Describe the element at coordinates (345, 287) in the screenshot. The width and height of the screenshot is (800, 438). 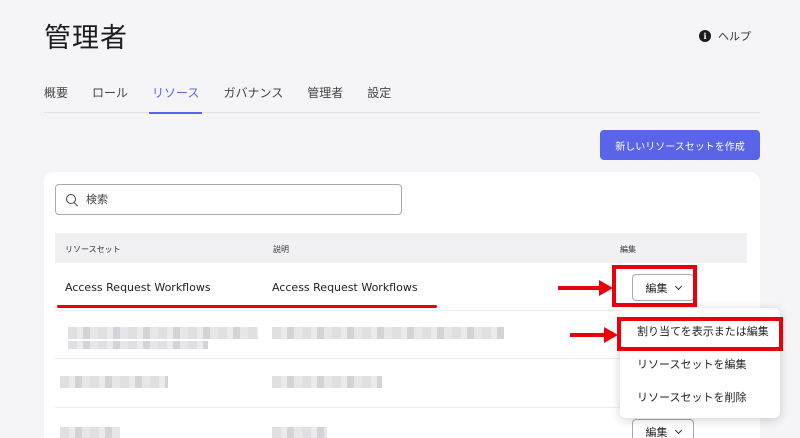
I see `resource-set-description: Access Request Workflows` at that location.